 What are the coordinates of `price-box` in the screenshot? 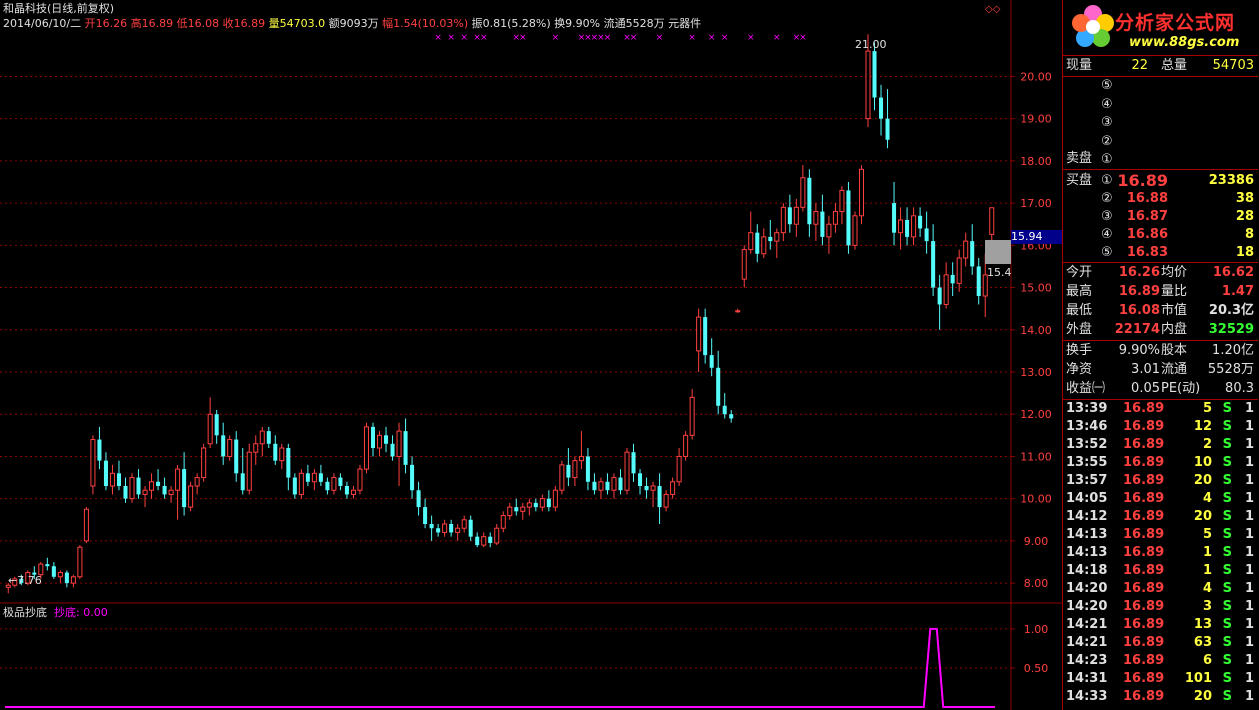 It's located at (998, 252).